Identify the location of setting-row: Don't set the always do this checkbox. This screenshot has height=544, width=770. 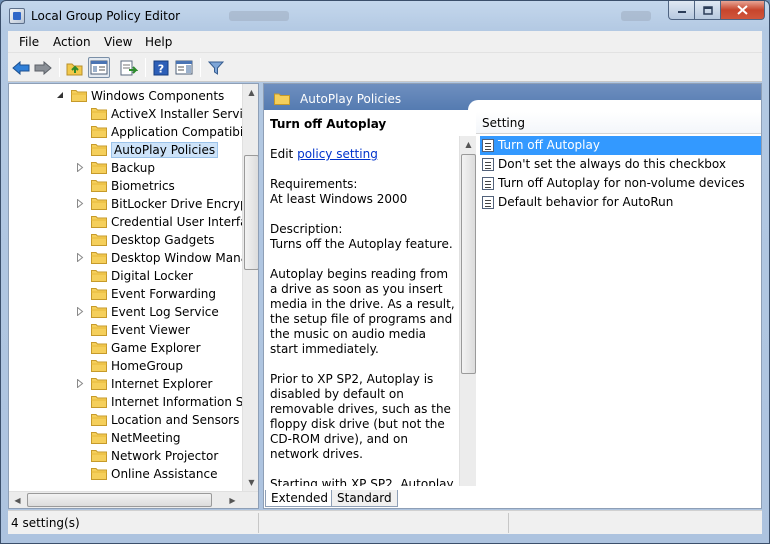
(620, 164).